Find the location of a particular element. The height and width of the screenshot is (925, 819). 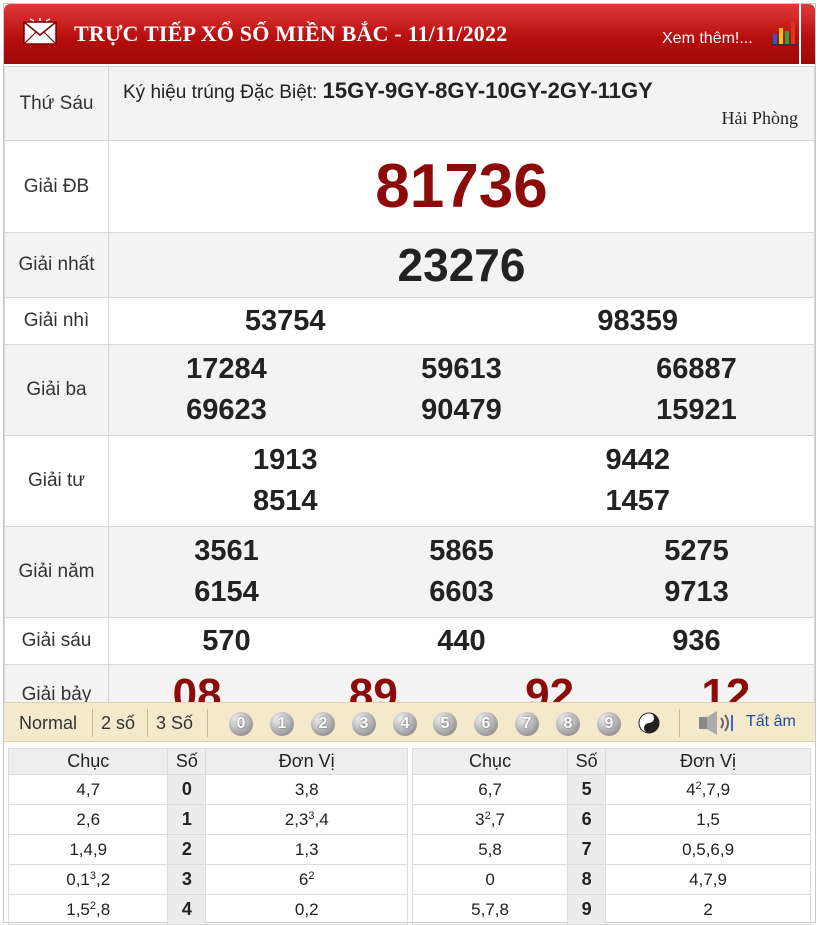

prize-row-tu: Giải tư 1913 9442 8514 1457 is located at coordinates (409, 481).